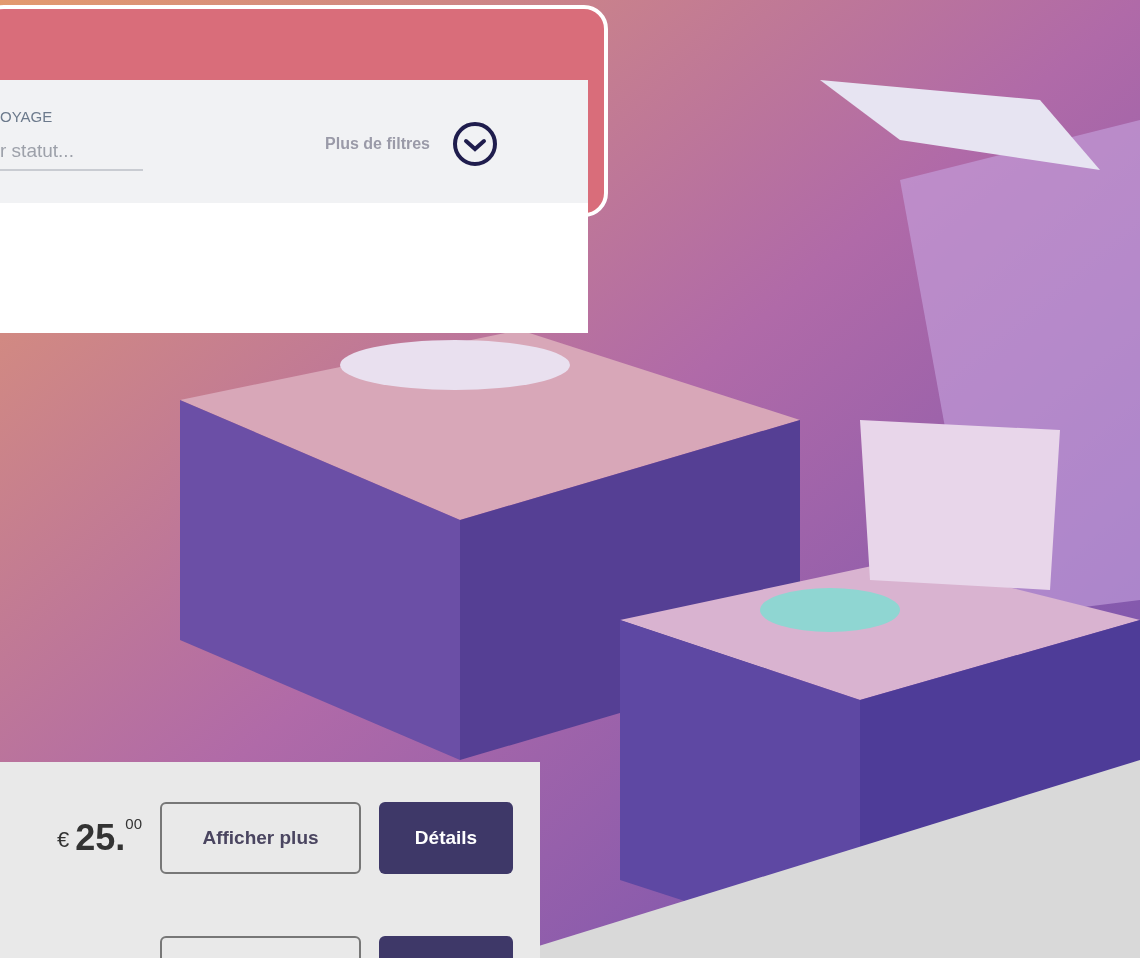 The height and width of the screenshot is (958, 1140). I want to click on price-cents: 00, so click(133, 824).